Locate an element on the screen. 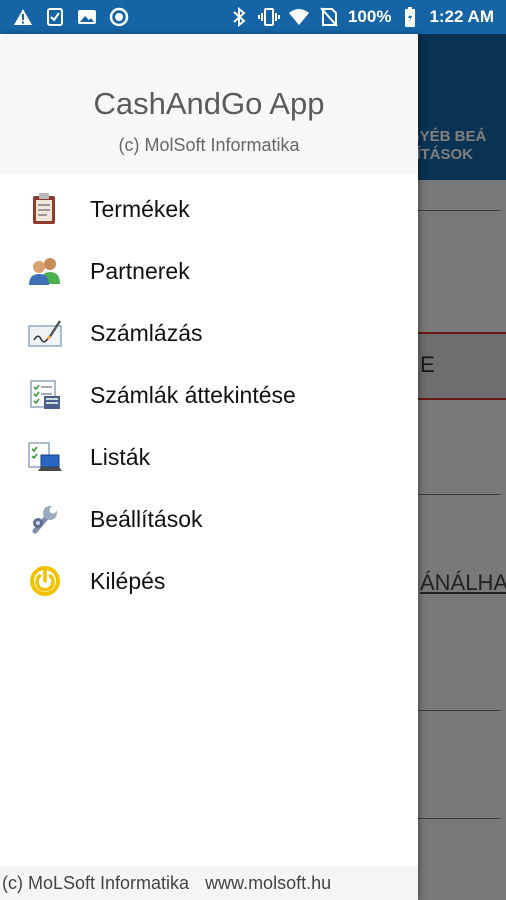  menu-item-settings: Beállítások is located at coordinates (209, 519).